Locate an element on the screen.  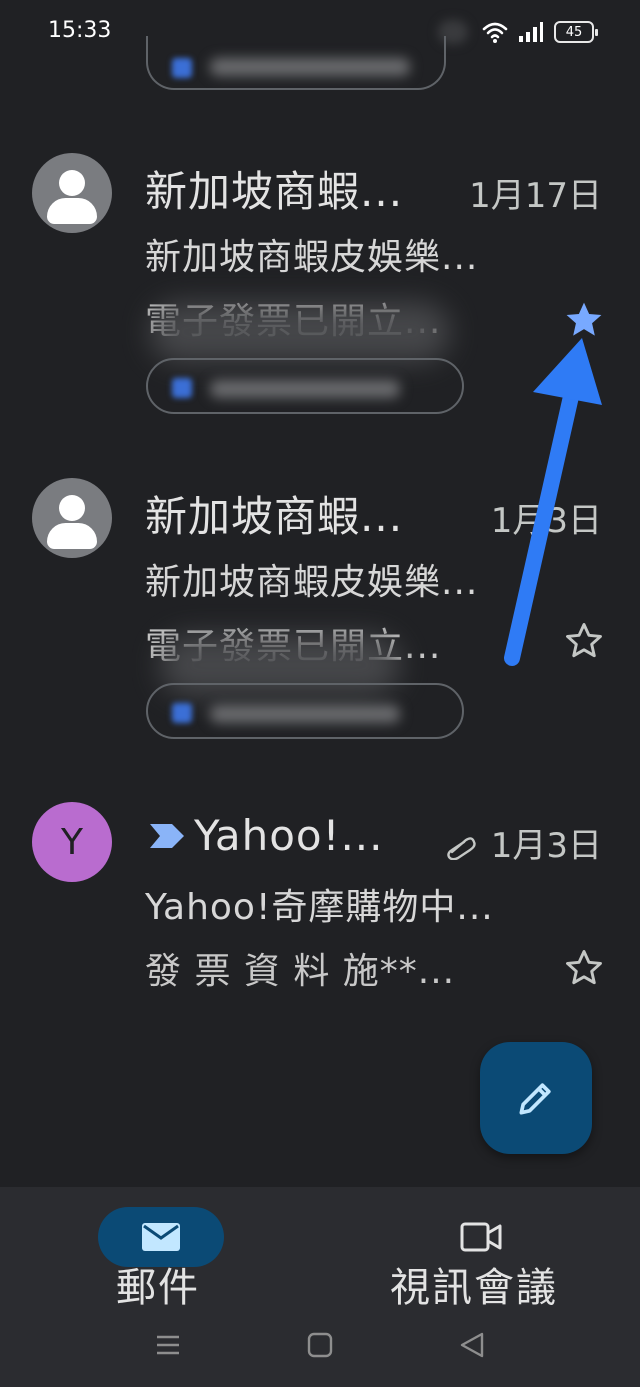
back-icon is located at coordinates (472, 1345).